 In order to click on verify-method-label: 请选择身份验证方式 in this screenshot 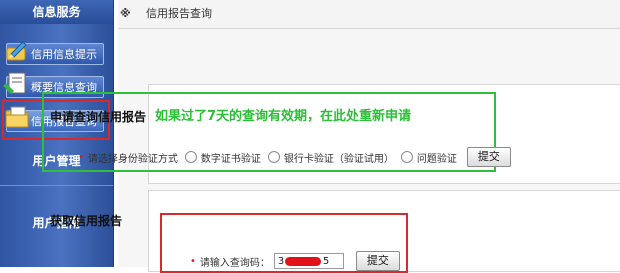, I will do `click(132, 159)`.